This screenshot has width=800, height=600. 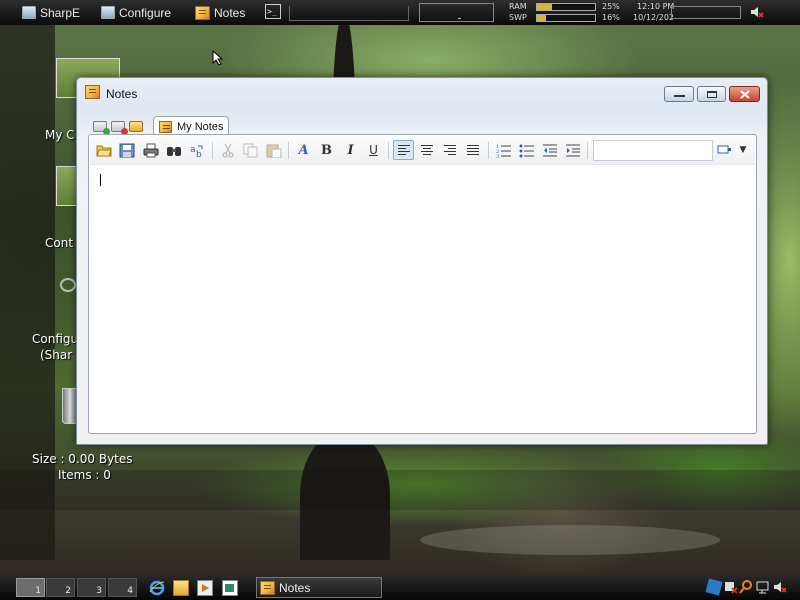 I want to click on run-command-field, so click(x=349, y=13).